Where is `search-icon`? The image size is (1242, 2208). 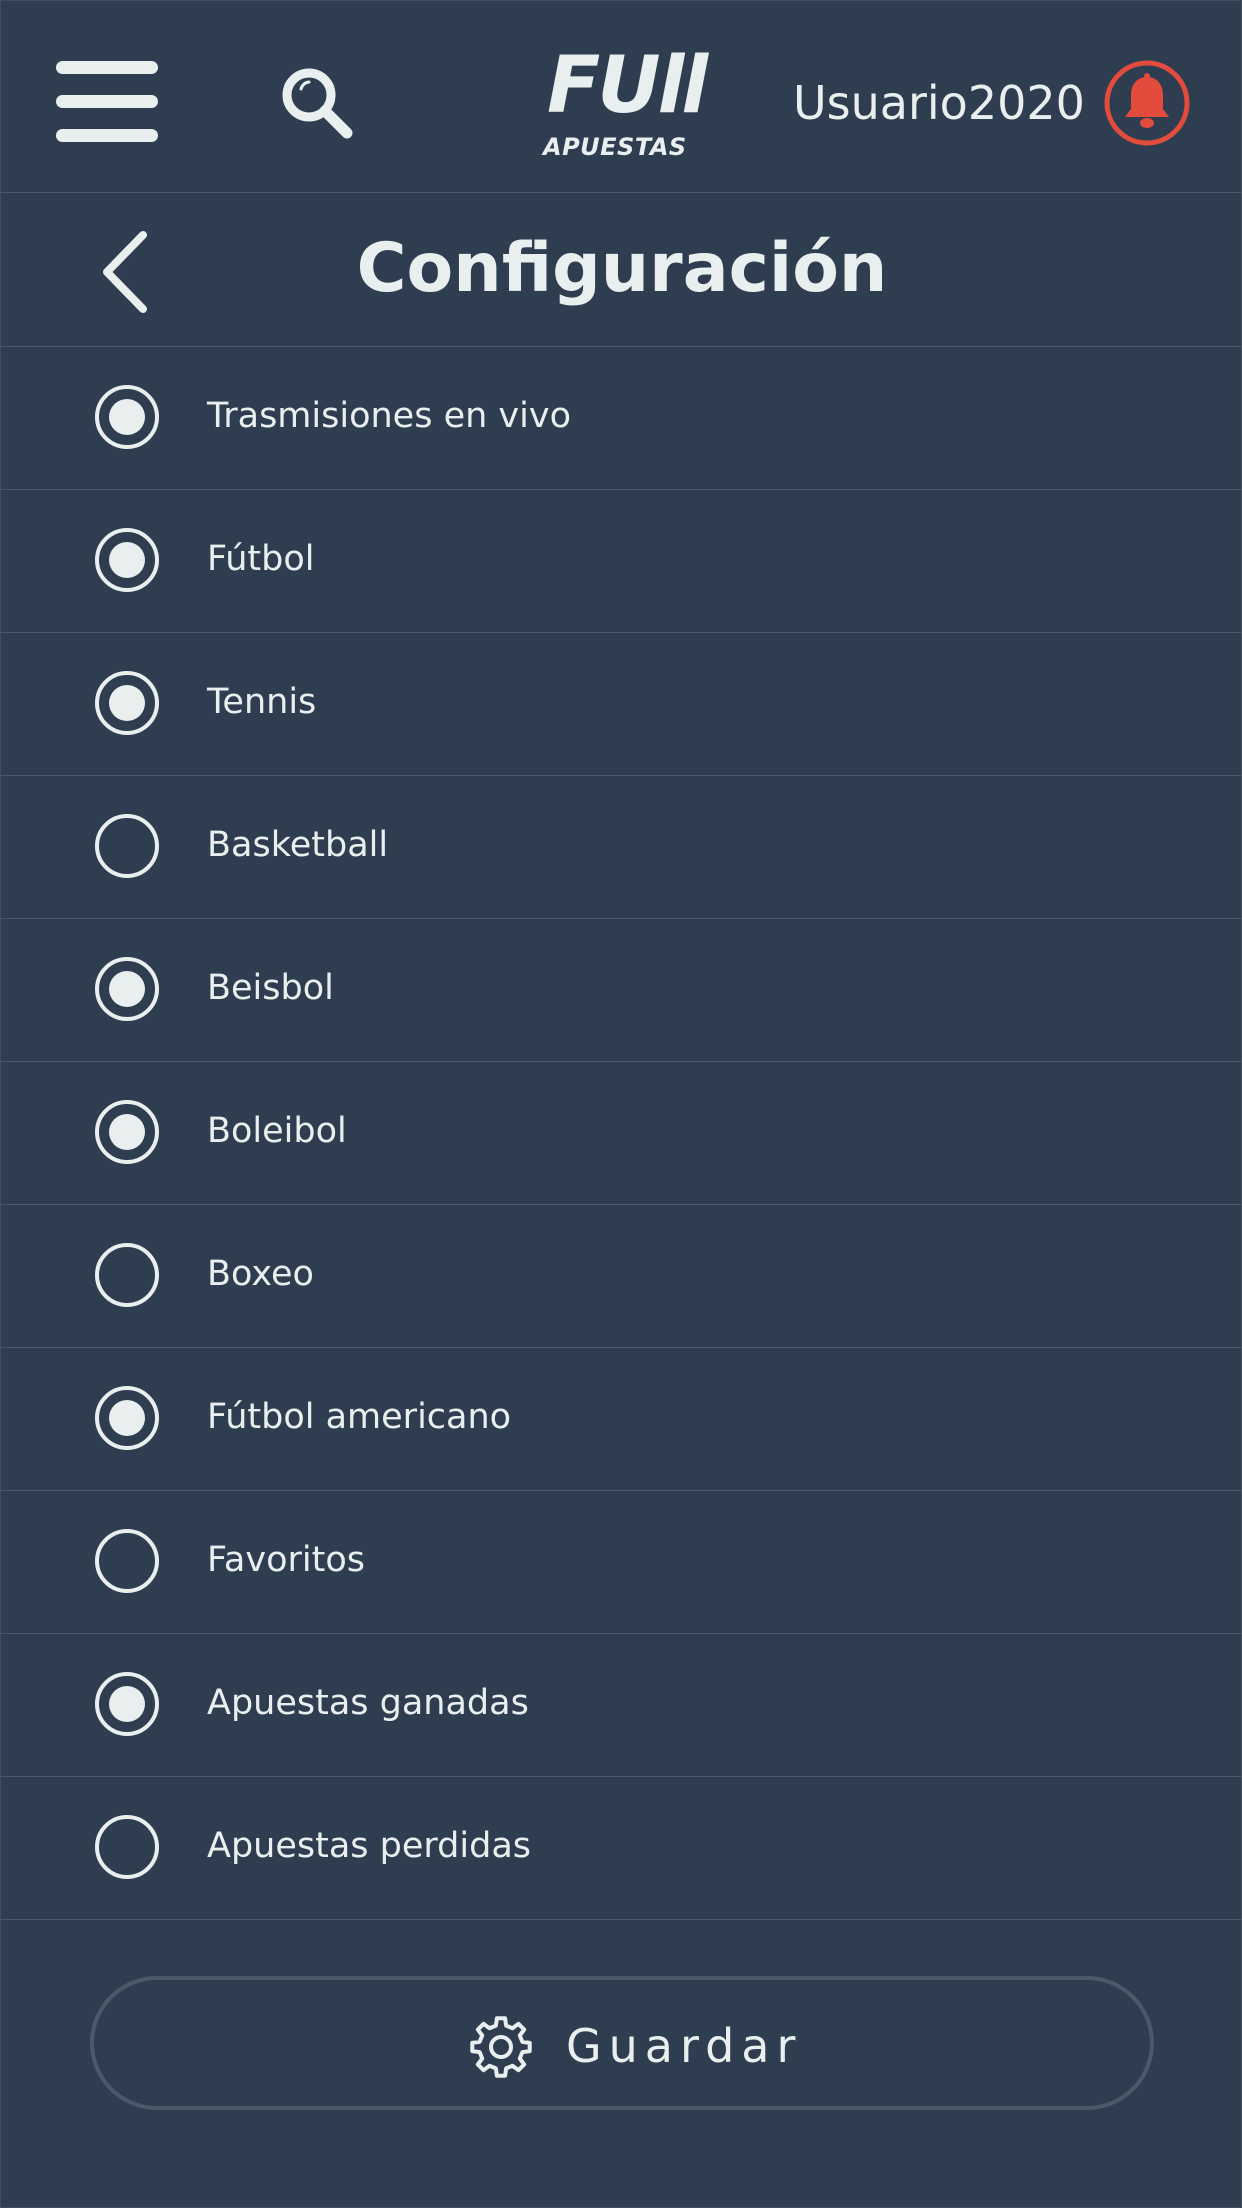 search-icon is located at coordinates (317, 103).